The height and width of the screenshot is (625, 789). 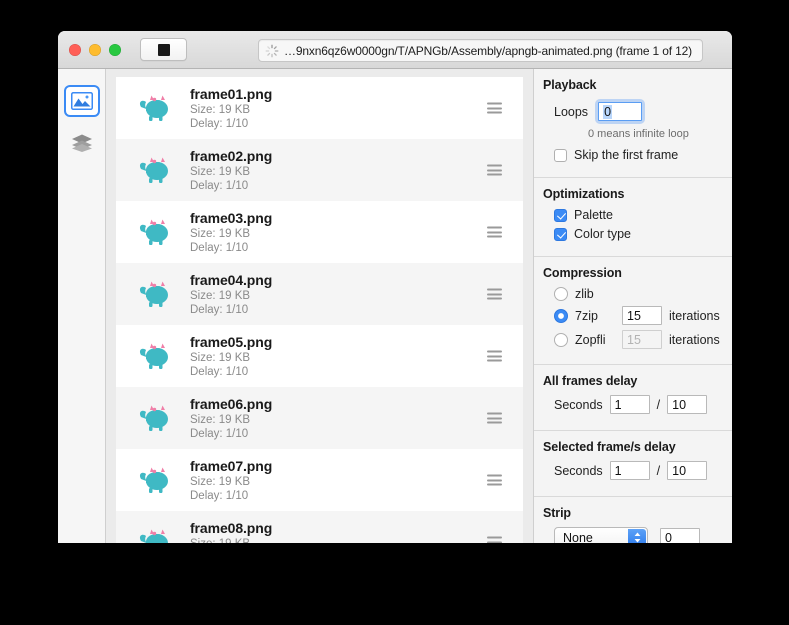 I want to click on all-frames-delay-title: All frames delay, so click(x=590, y=381).